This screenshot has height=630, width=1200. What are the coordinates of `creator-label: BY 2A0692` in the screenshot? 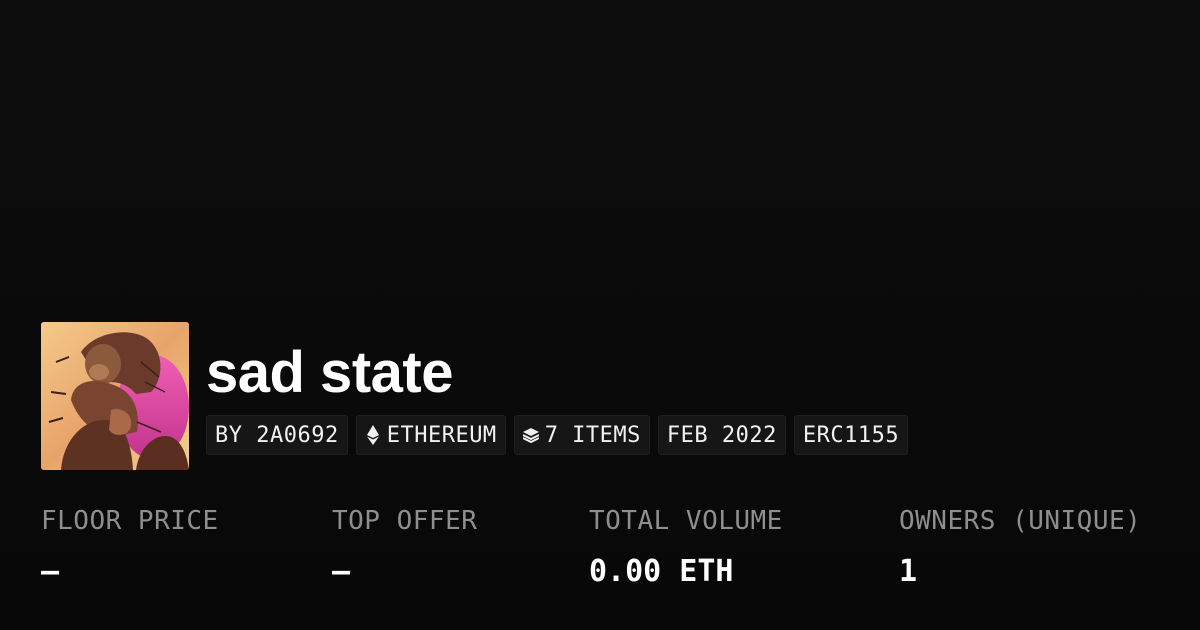 It's located at (277, 435).